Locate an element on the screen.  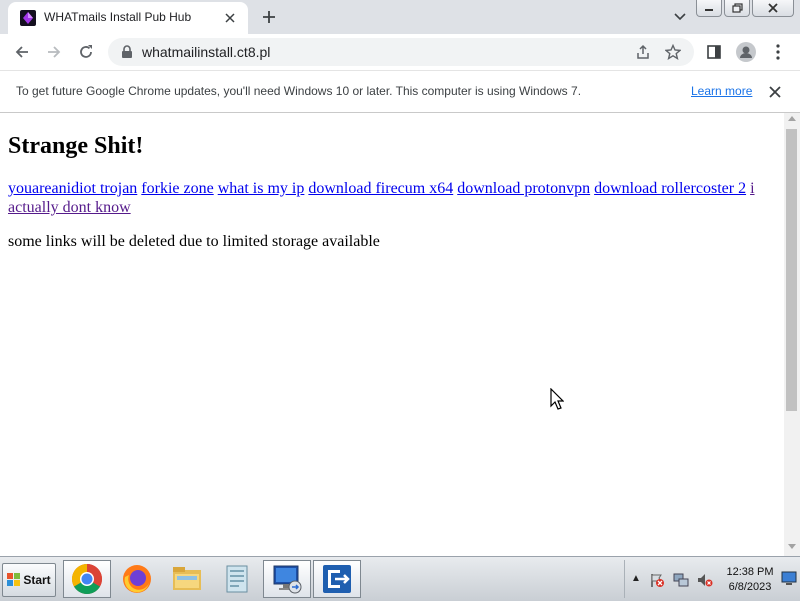
network-icon is located at coordinates (681, 580).